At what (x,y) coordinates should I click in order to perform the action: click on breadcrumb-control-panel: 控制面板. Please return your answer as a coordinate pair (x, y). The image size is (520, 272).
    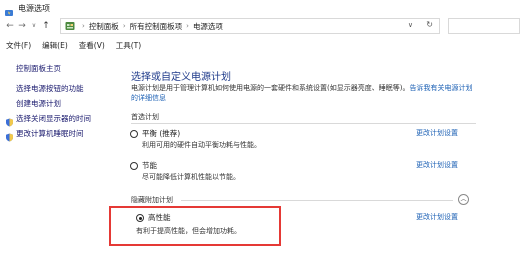
    Looking at the image, I should click on (104, 26).